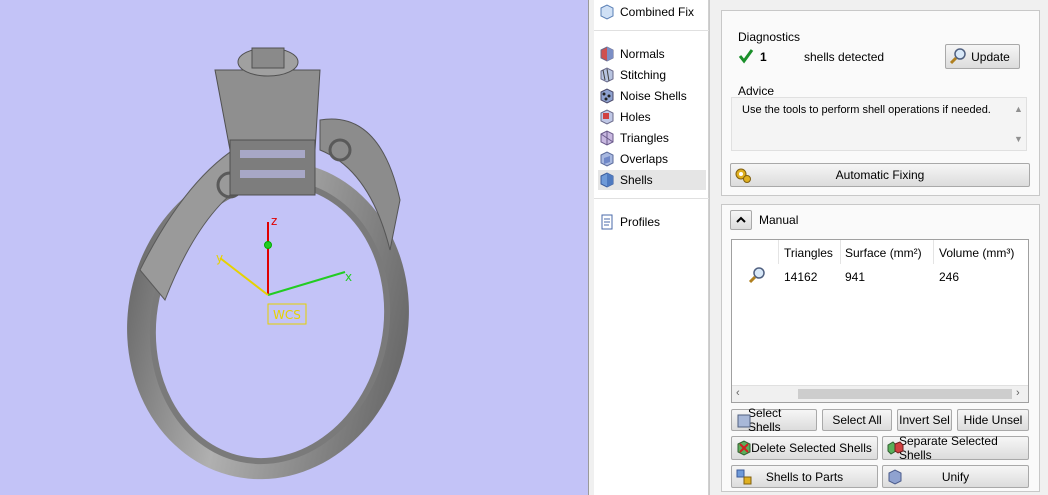 The image size is (1048, 495). I want to click on collapse-button, so click(741, 220).